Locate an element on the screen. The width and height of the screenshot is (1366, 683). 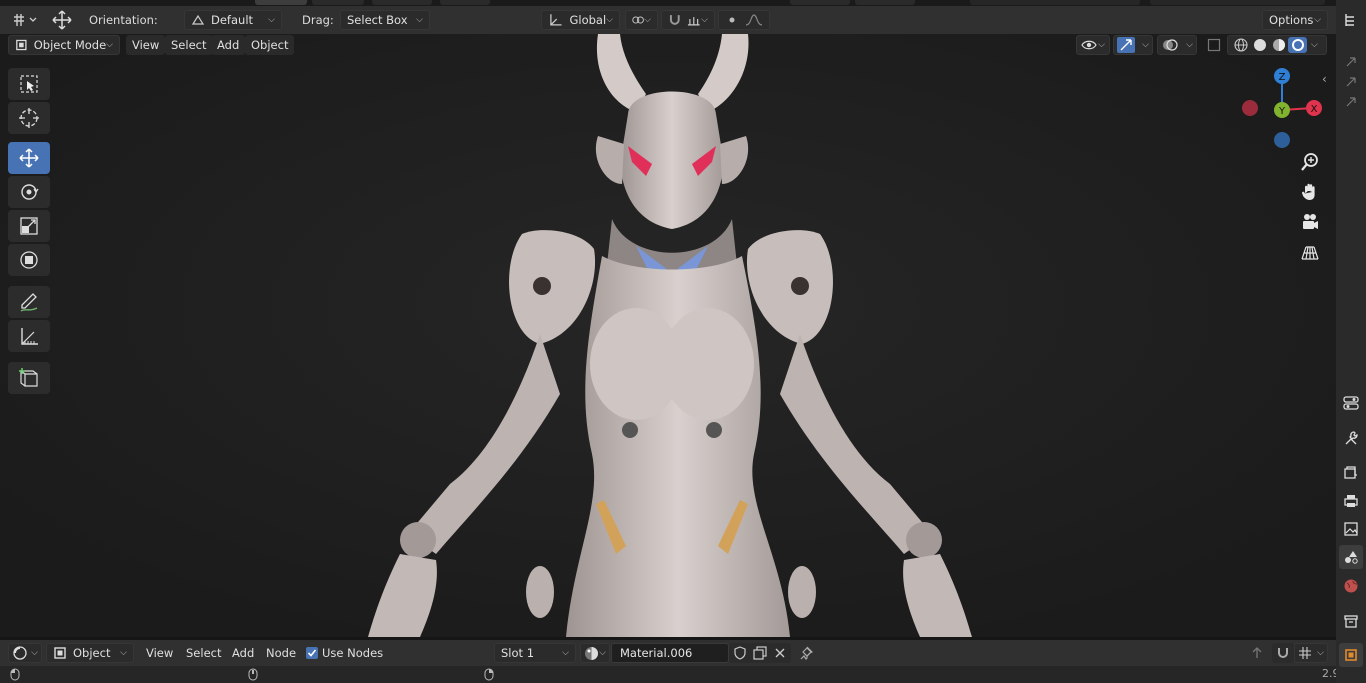
checkmark-icon is located at coordinates (312, 653).